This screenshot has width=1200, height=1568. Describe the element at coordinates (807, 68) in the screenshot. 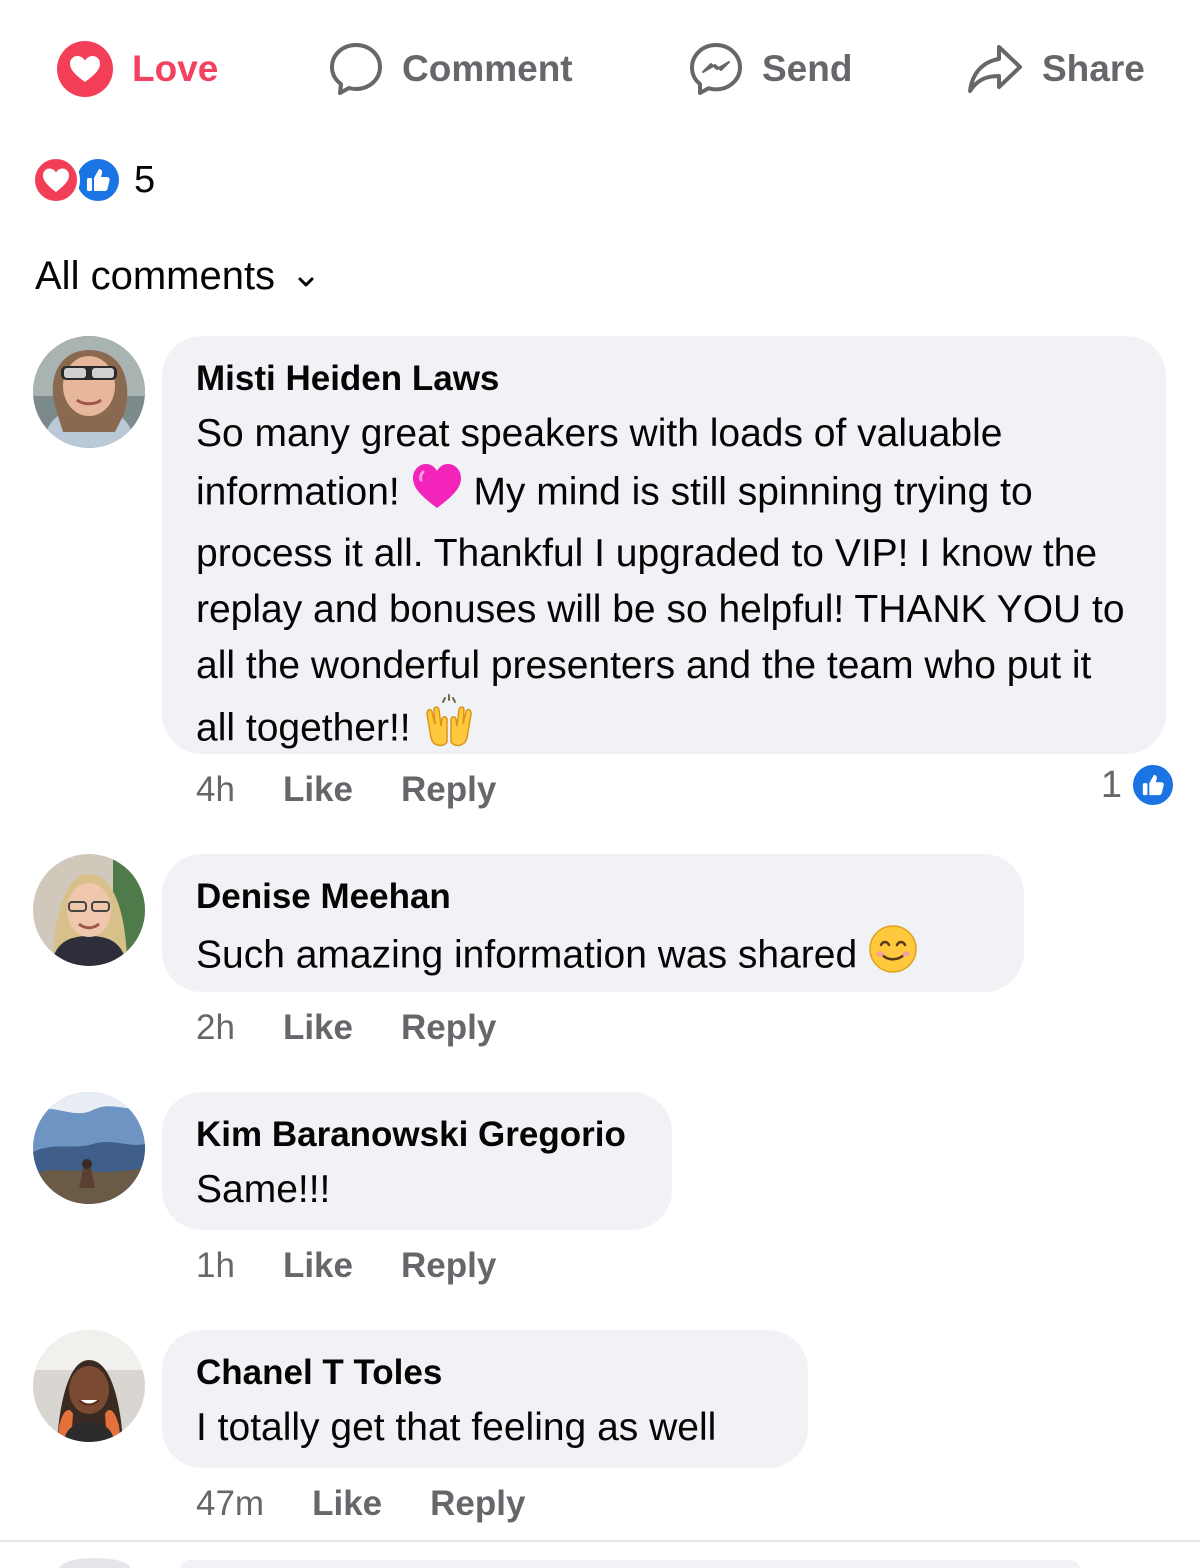

I see `send-label: Send` at that location.